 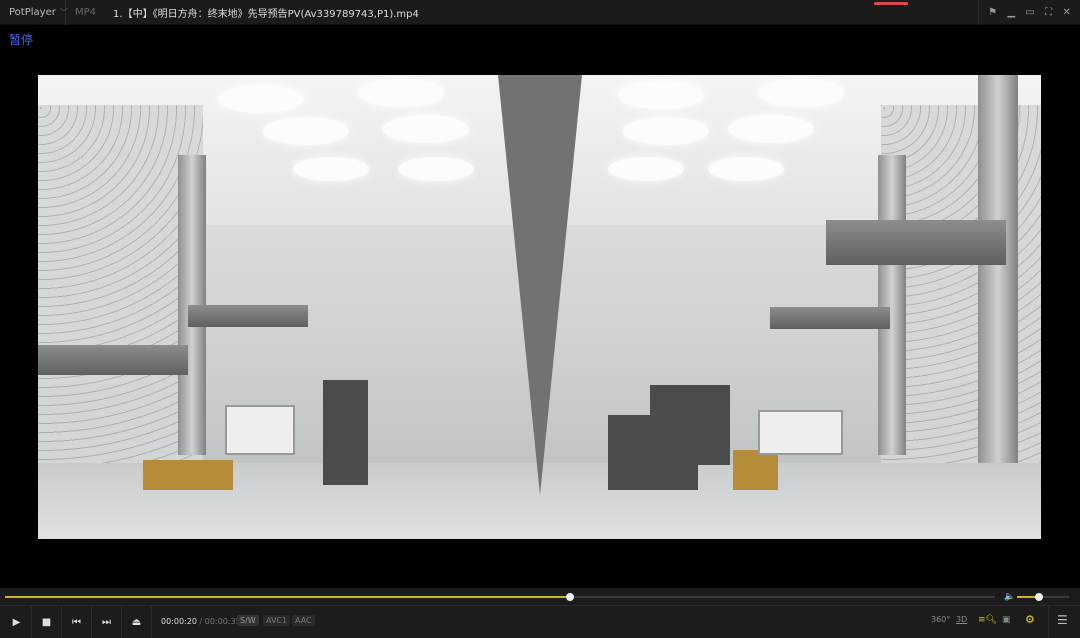 I want to click on close-icon: ✕, so click(x=1066, y=12).